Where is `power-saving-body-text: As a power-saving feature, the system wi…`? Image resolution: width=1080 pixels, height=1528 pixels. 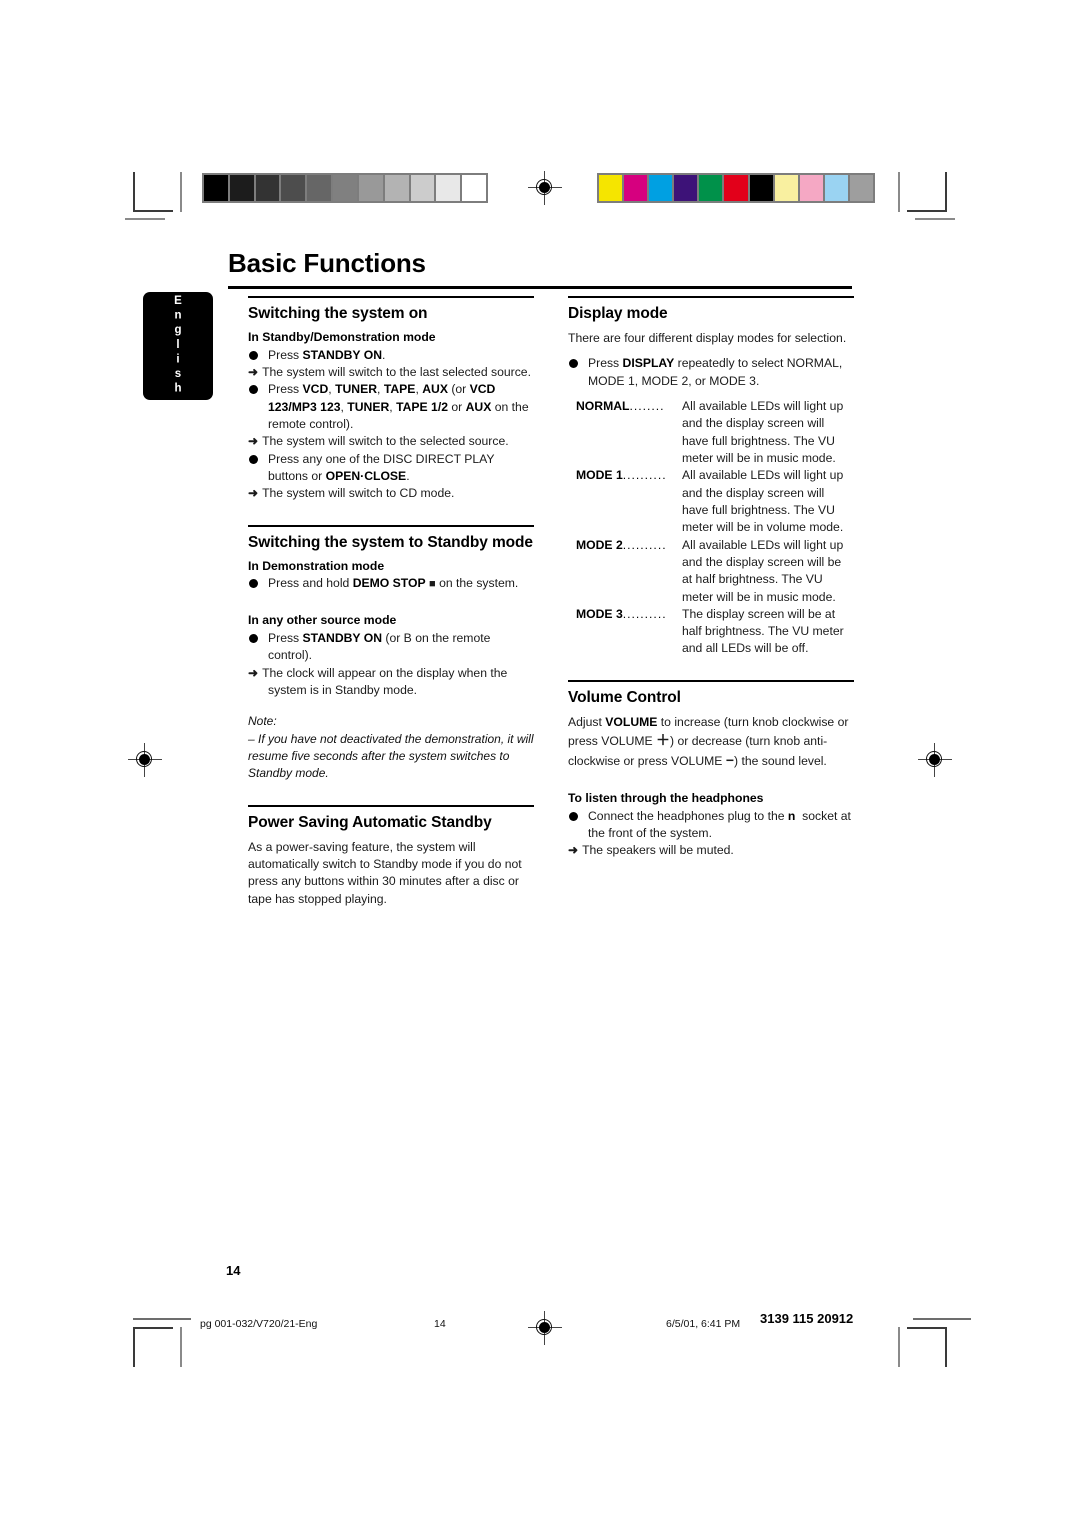 power-saving-body-text: As a power-saving feature, the system wi… is located at coordinates (385, 872).